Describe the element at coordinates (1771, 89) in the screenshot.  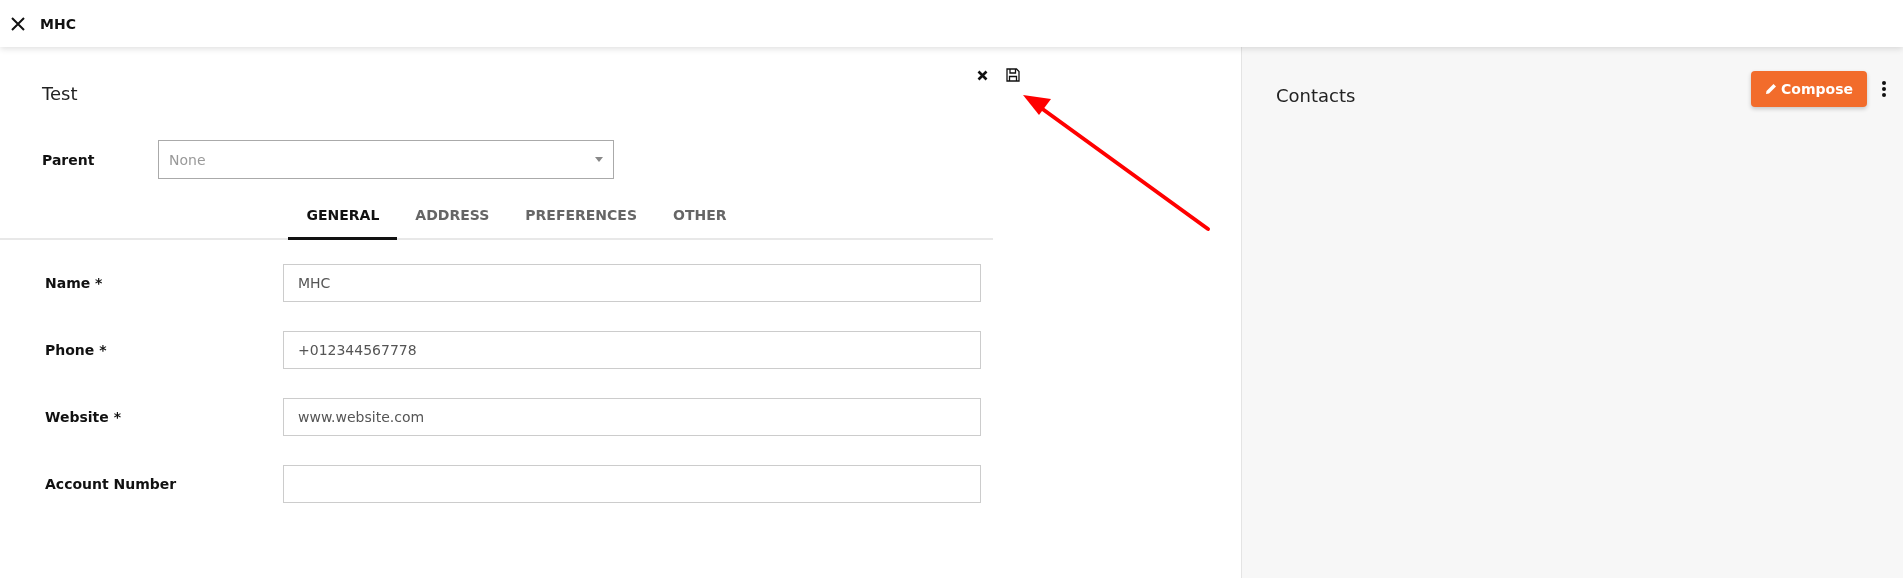
I see `pencil-icon` at that location.